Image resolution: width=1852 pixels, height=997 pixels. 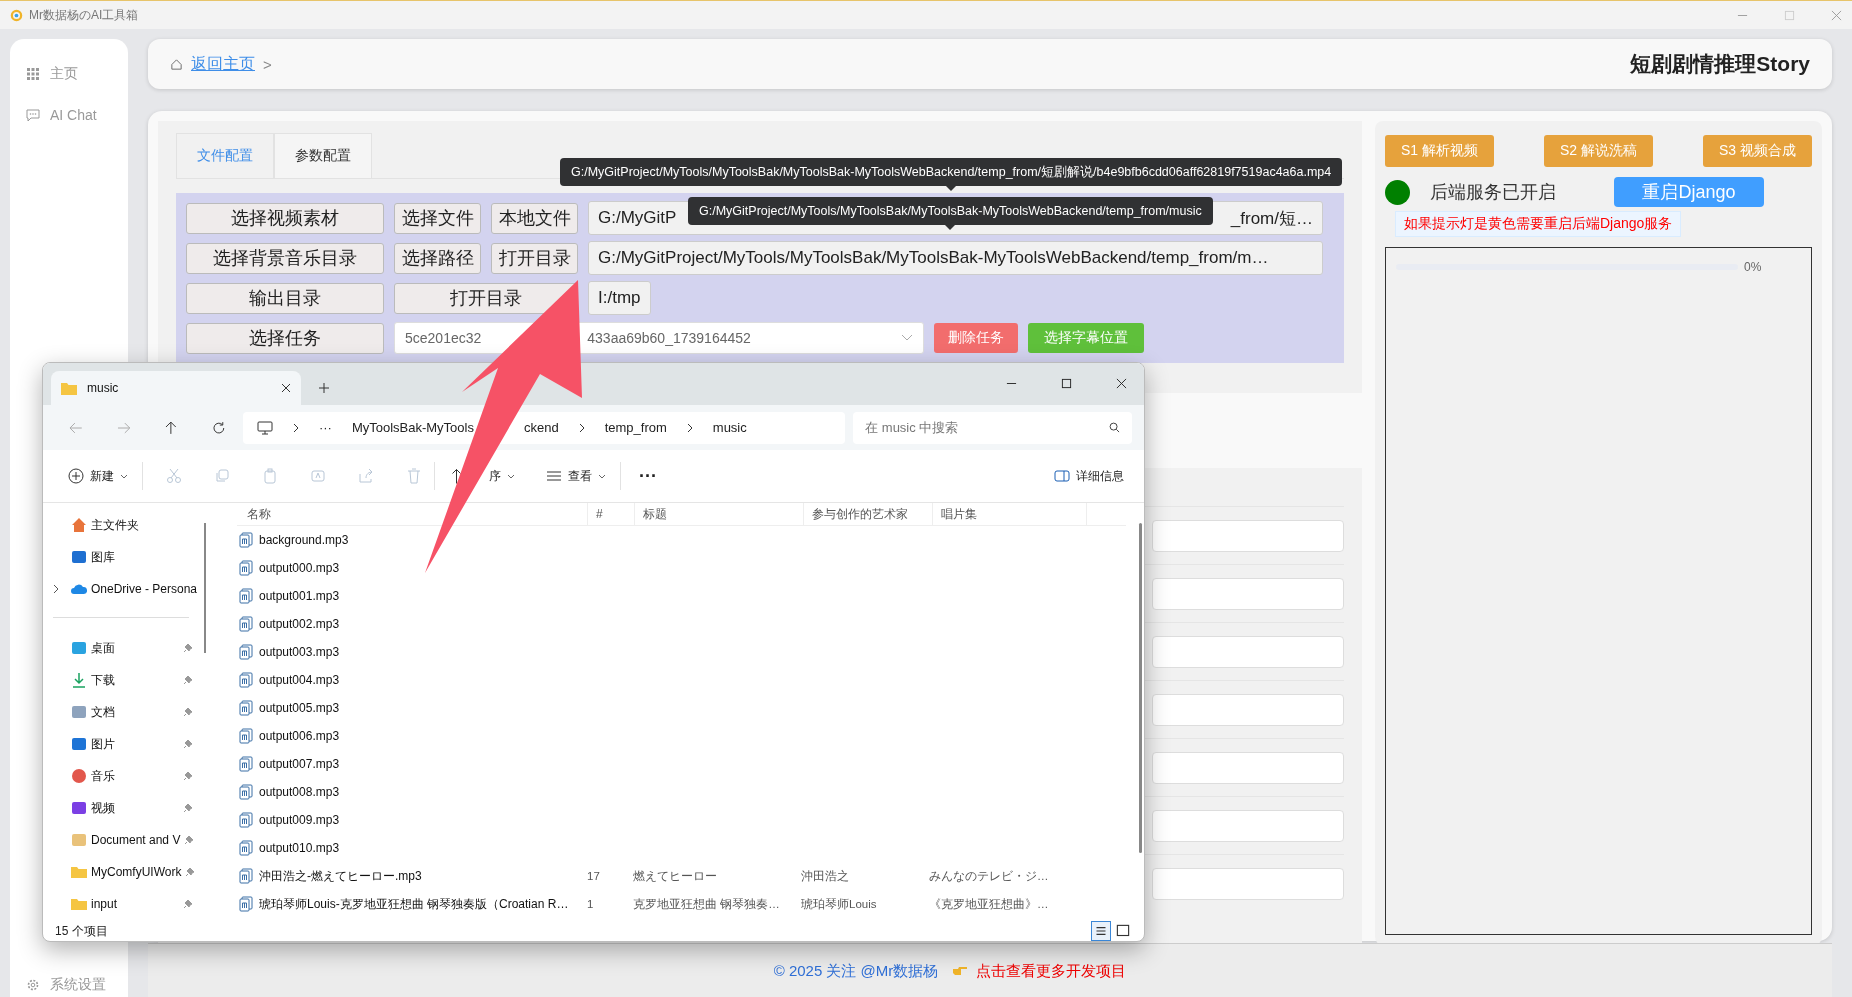 I want to click on progress-reading: 0%, so click(x=1753, y=267).